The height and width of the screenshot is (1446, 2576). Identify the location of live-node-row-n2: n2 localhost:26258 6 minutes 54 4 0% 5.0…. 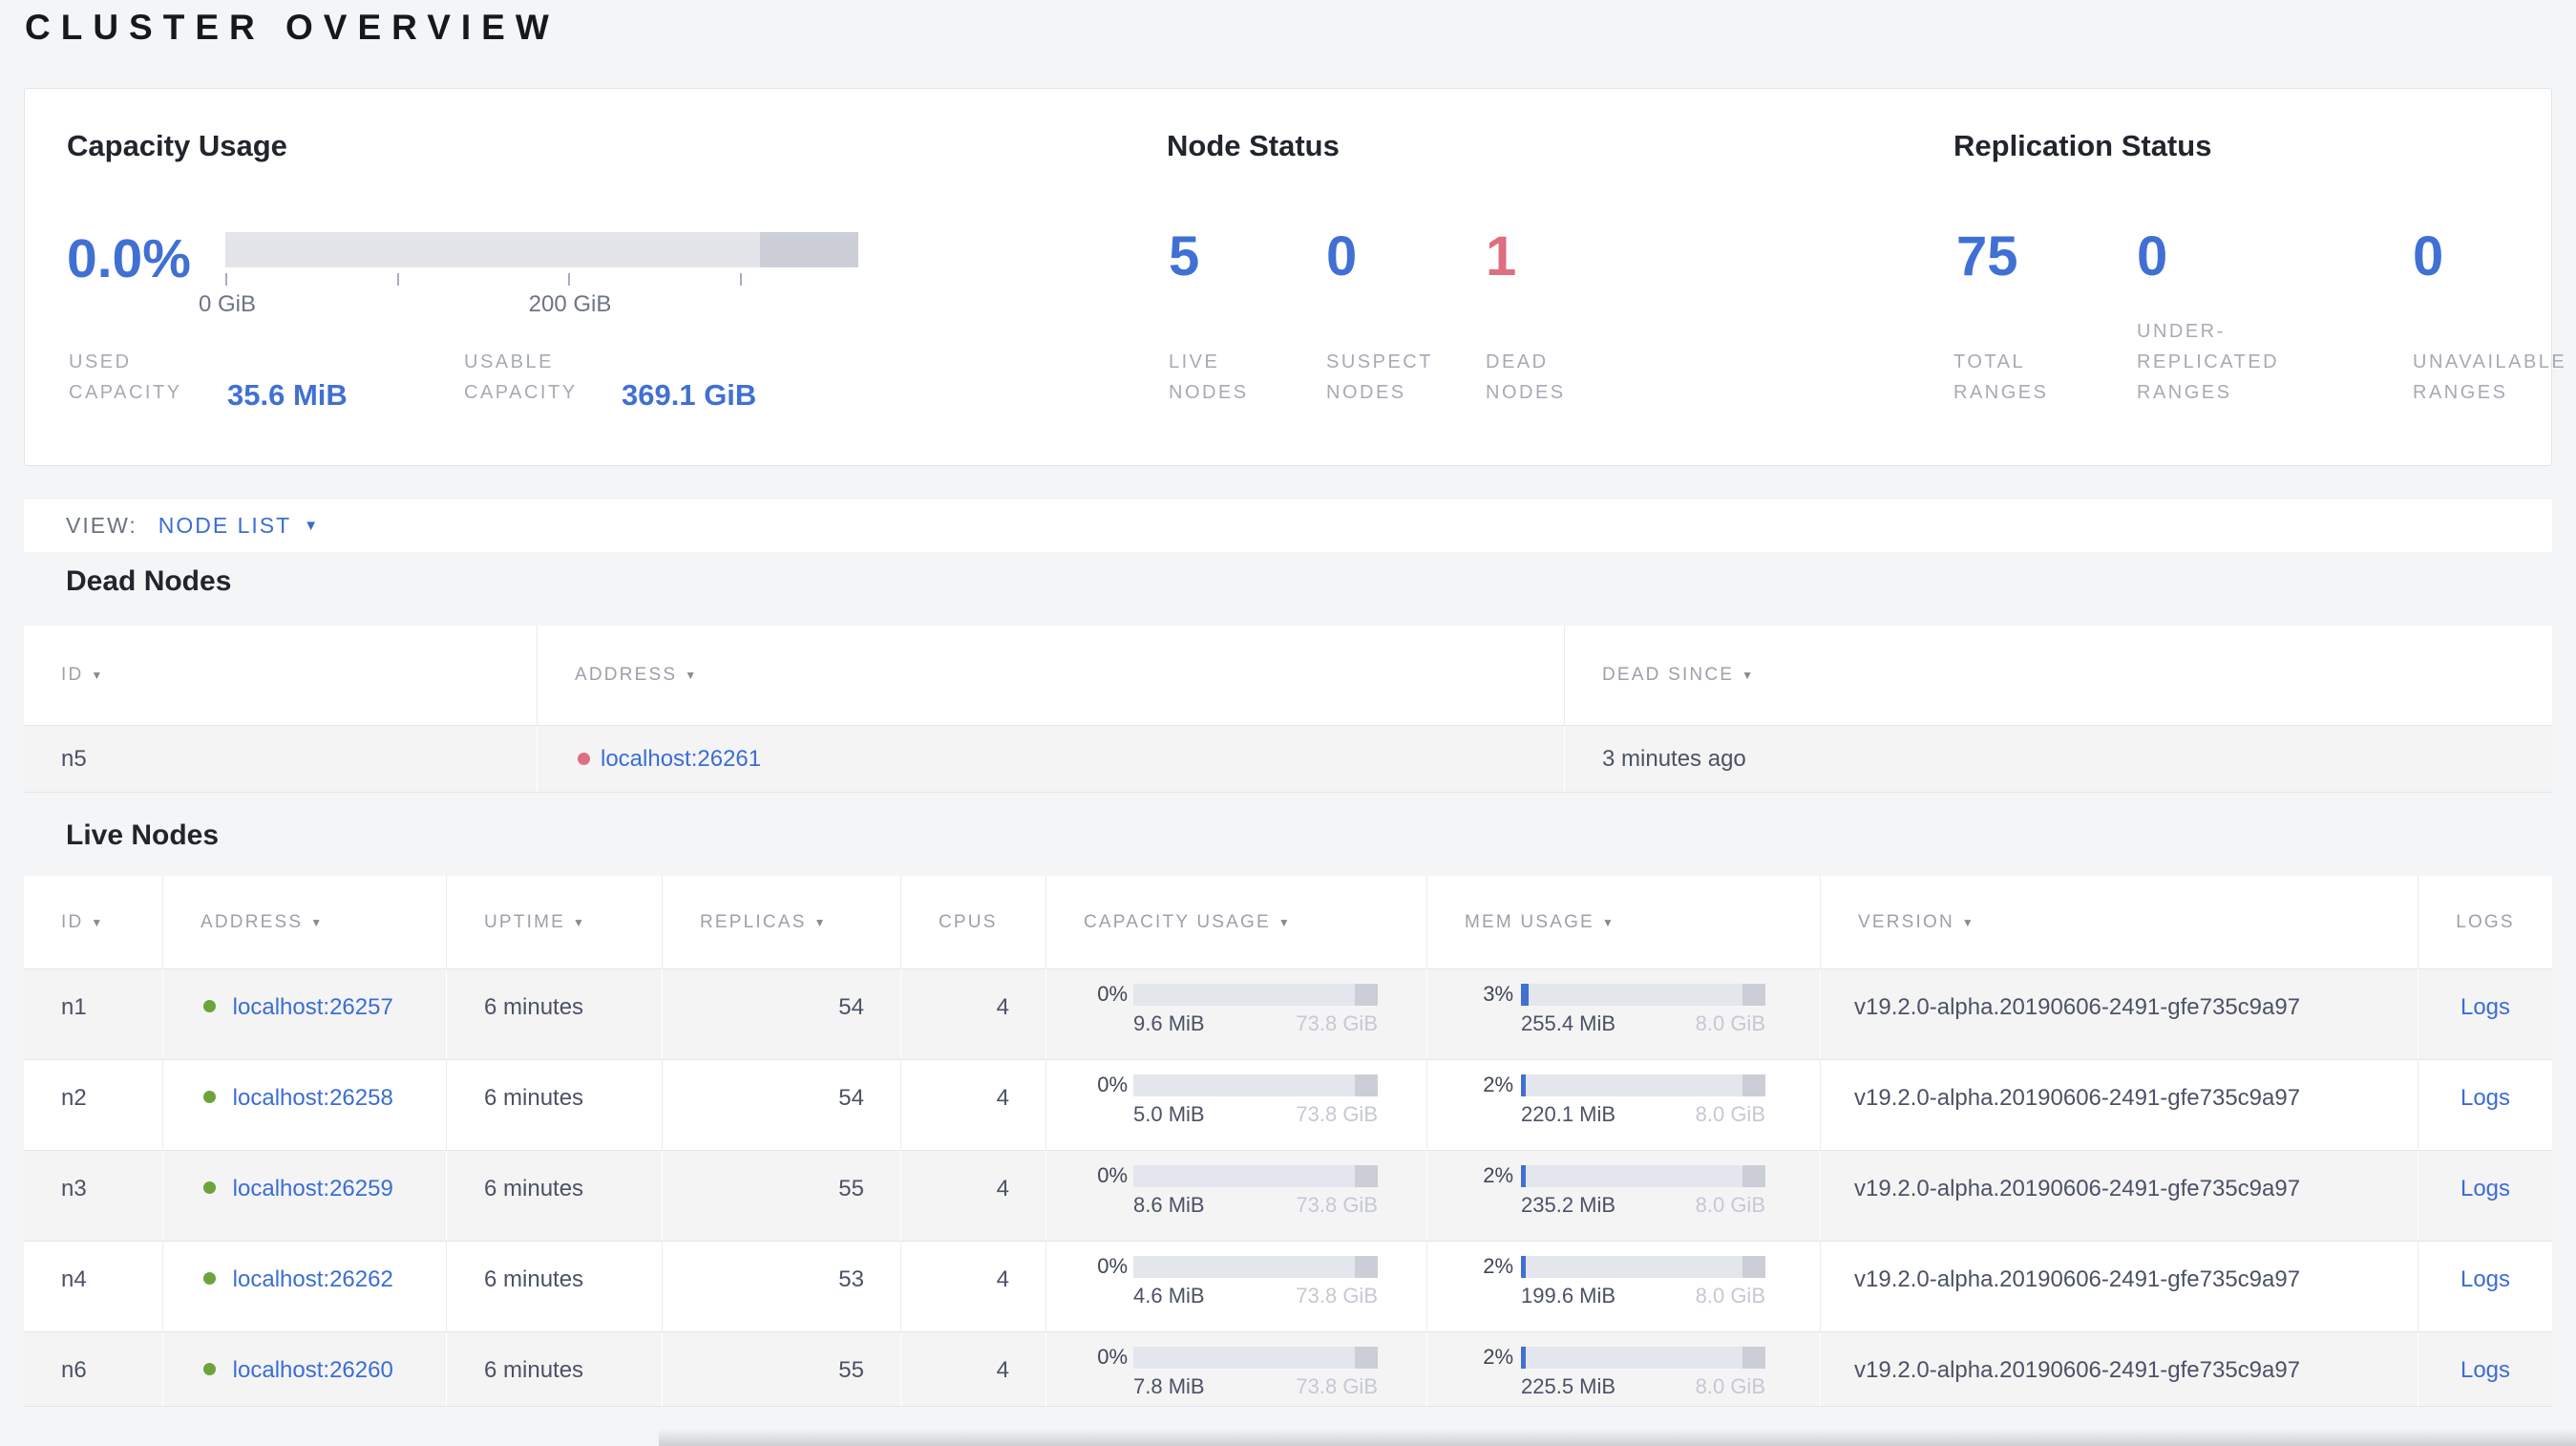
(1288, 1105).